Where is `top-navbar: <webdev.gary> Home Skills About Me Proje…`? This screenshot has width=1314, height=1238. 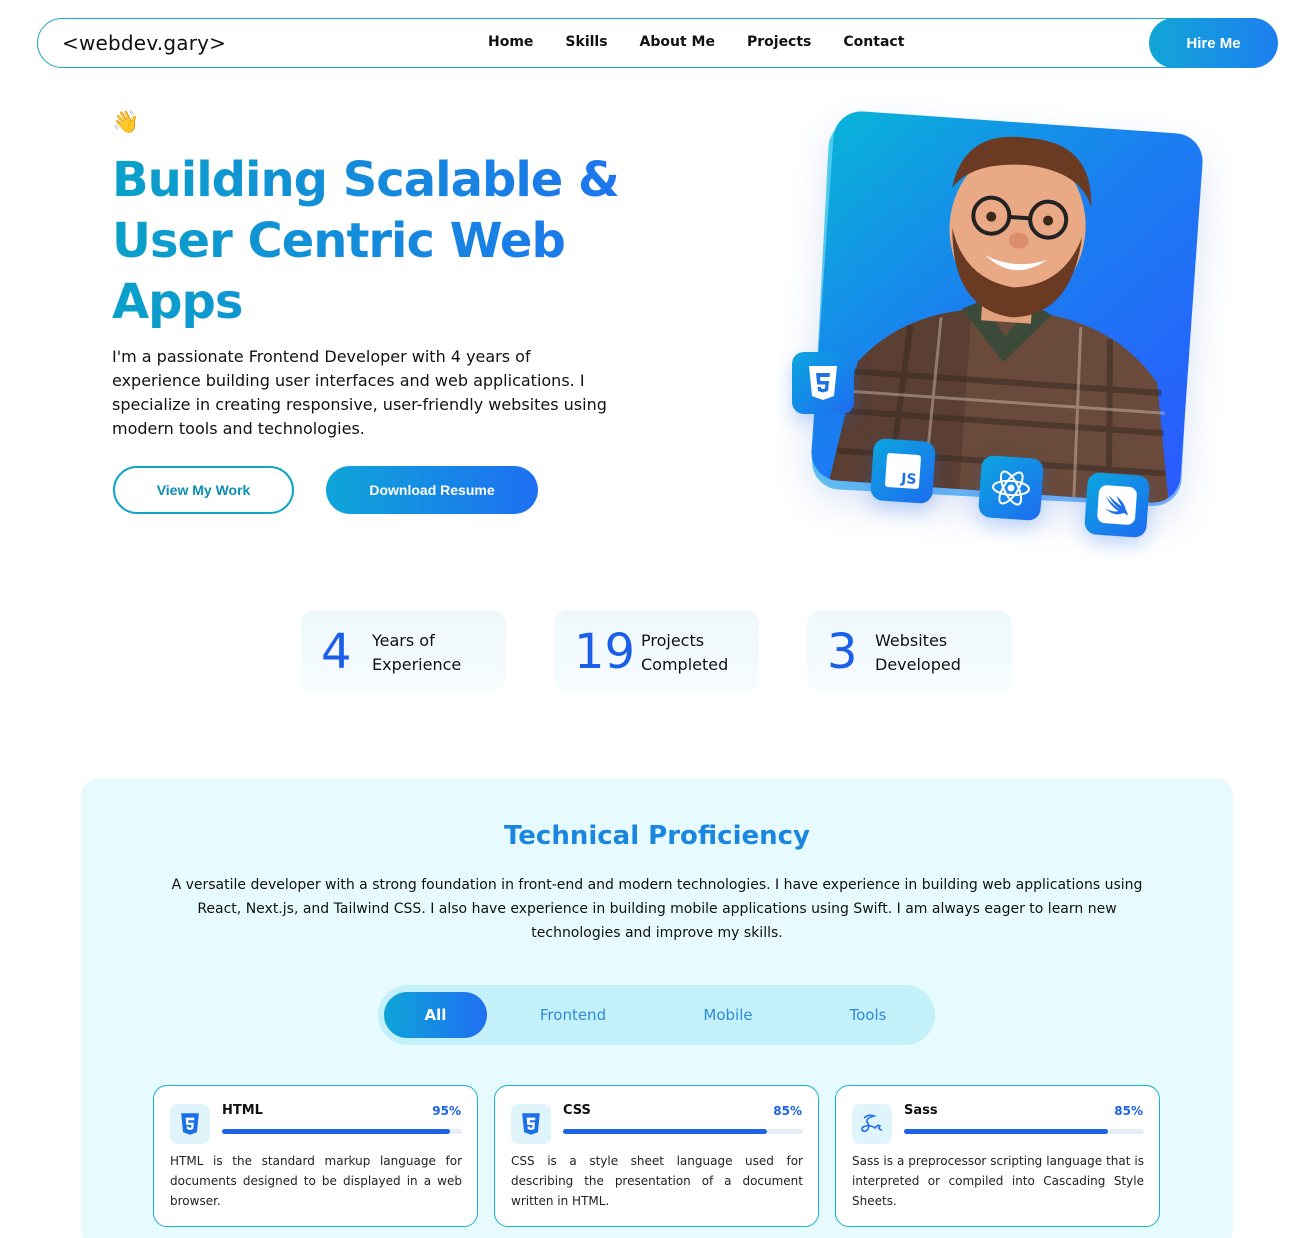
top-navbar: <webdev.gary> Home Skills About Me Proje… is located at coordinates (657, 43).